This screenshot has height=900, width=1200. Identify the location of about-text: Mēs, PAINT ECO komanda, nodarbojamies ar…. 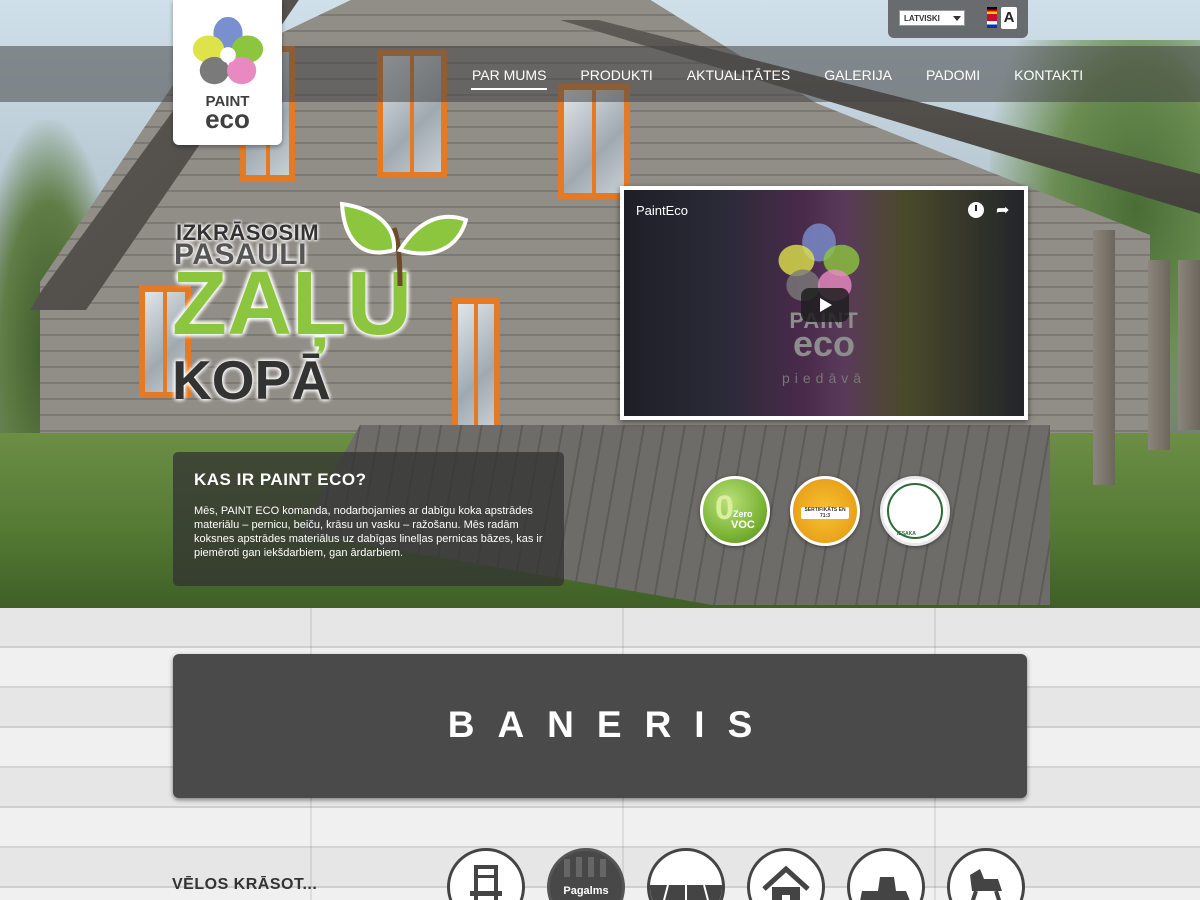
(368, 532).